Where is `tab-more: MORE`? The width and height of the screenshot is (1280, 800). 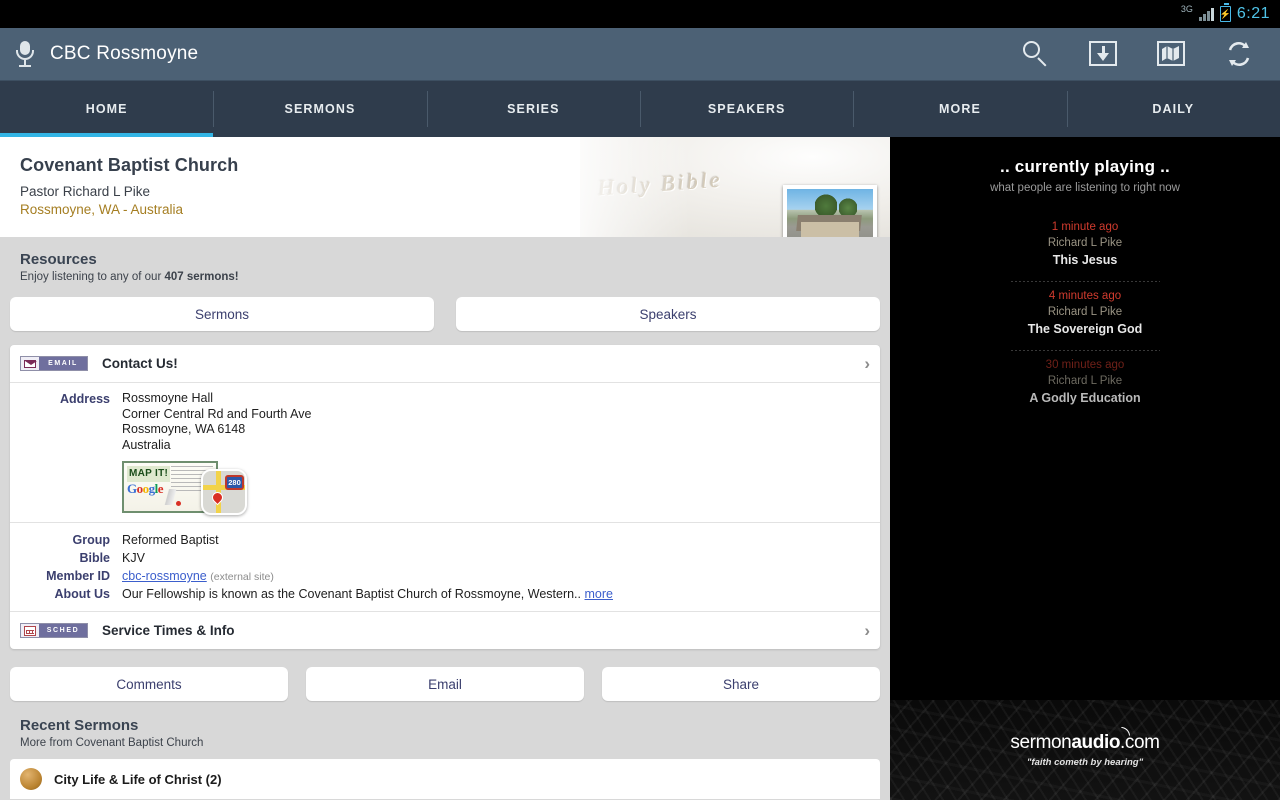 tab-more: MORE is located at coordinates (959, 109).